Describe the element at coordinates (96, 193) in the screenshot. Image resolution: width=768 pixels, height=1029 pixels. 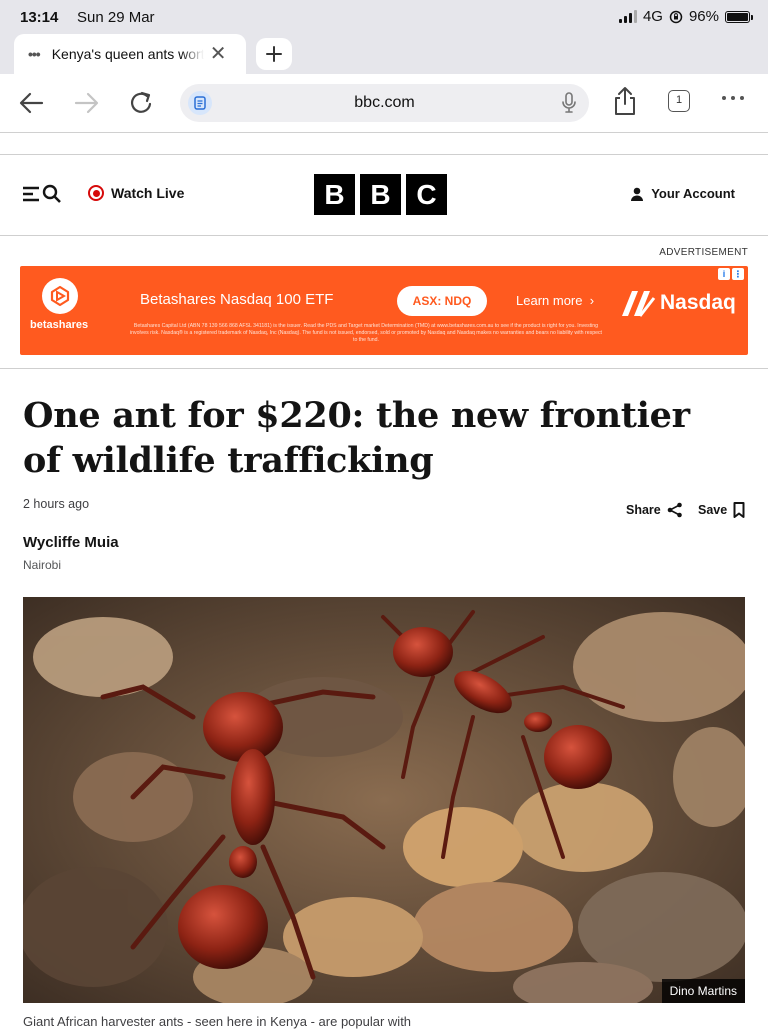
I see `live-icon` at that location.